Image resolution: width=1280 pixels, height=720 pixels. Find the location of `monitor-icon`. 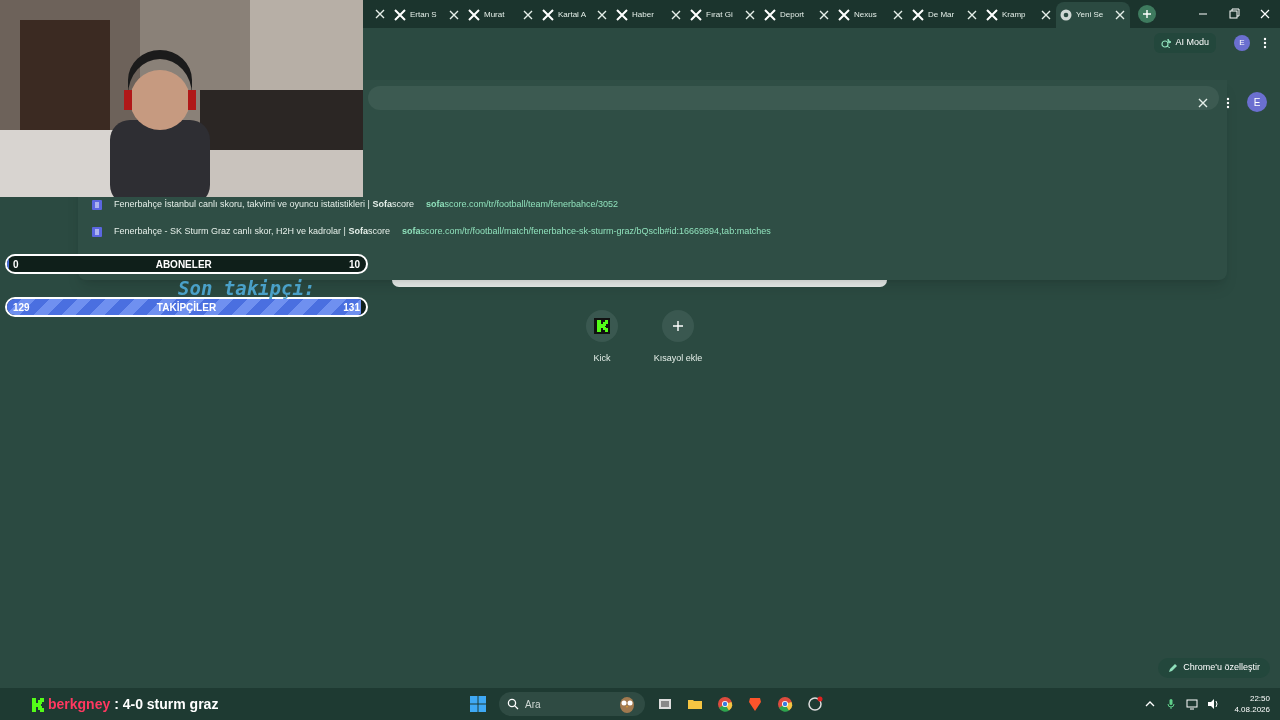

monitor-icon is located at coordinates (1192, 704).